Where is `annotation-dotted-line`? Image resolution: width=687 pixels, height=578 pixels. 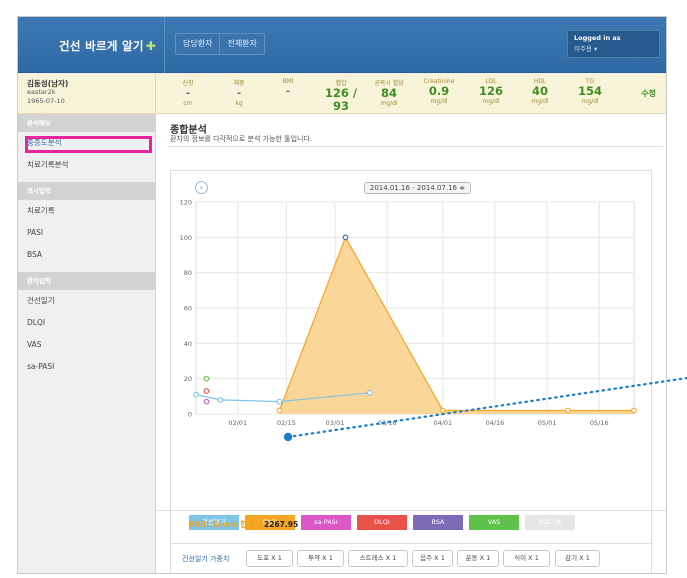
annotation-dotted-line is located at coordinates (486, 407).